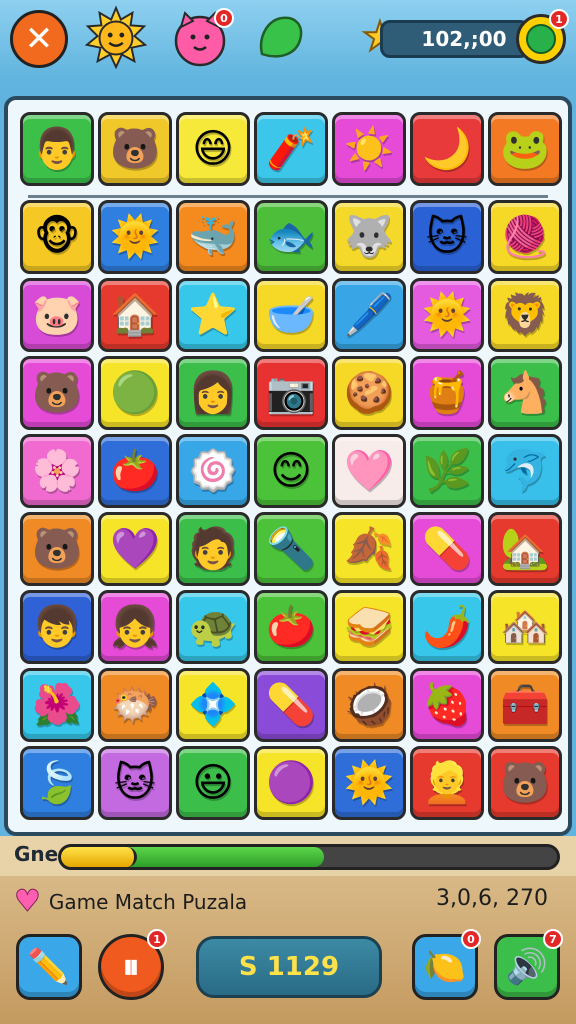 Image resolution: width=576 pixels, height=1024 pixels. What do you see at coordinates (525, 705) in the screenshot?
I see `tile: 🧰` at bounding box center [525, 705].